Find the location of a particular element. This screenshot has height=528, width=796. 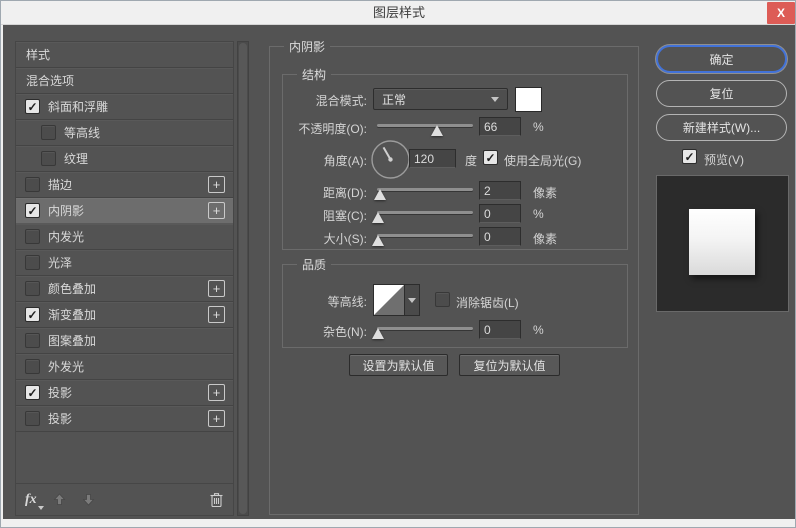

sidebar-item-label: 颜色叠加 is located at coordinates (72, 289).